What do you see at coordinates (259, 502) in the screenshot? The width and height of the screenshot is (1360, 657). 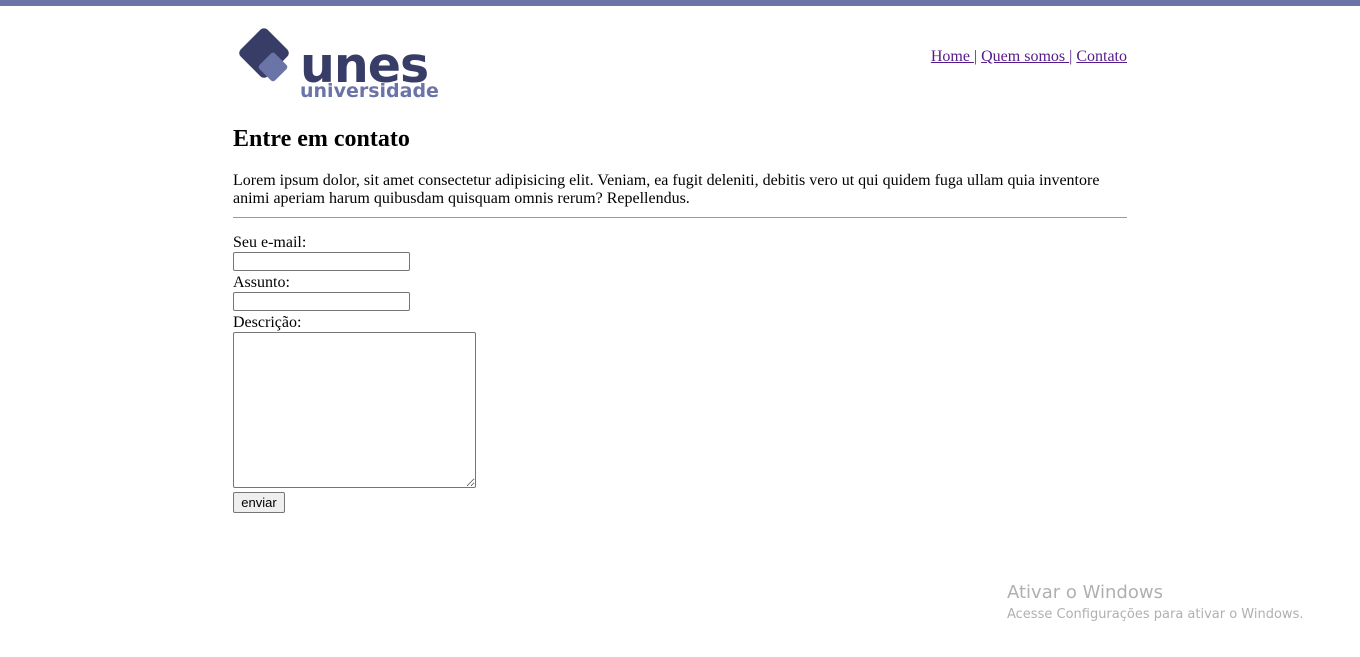 I see `send-button: enviar` at bounding box center [259, 502].